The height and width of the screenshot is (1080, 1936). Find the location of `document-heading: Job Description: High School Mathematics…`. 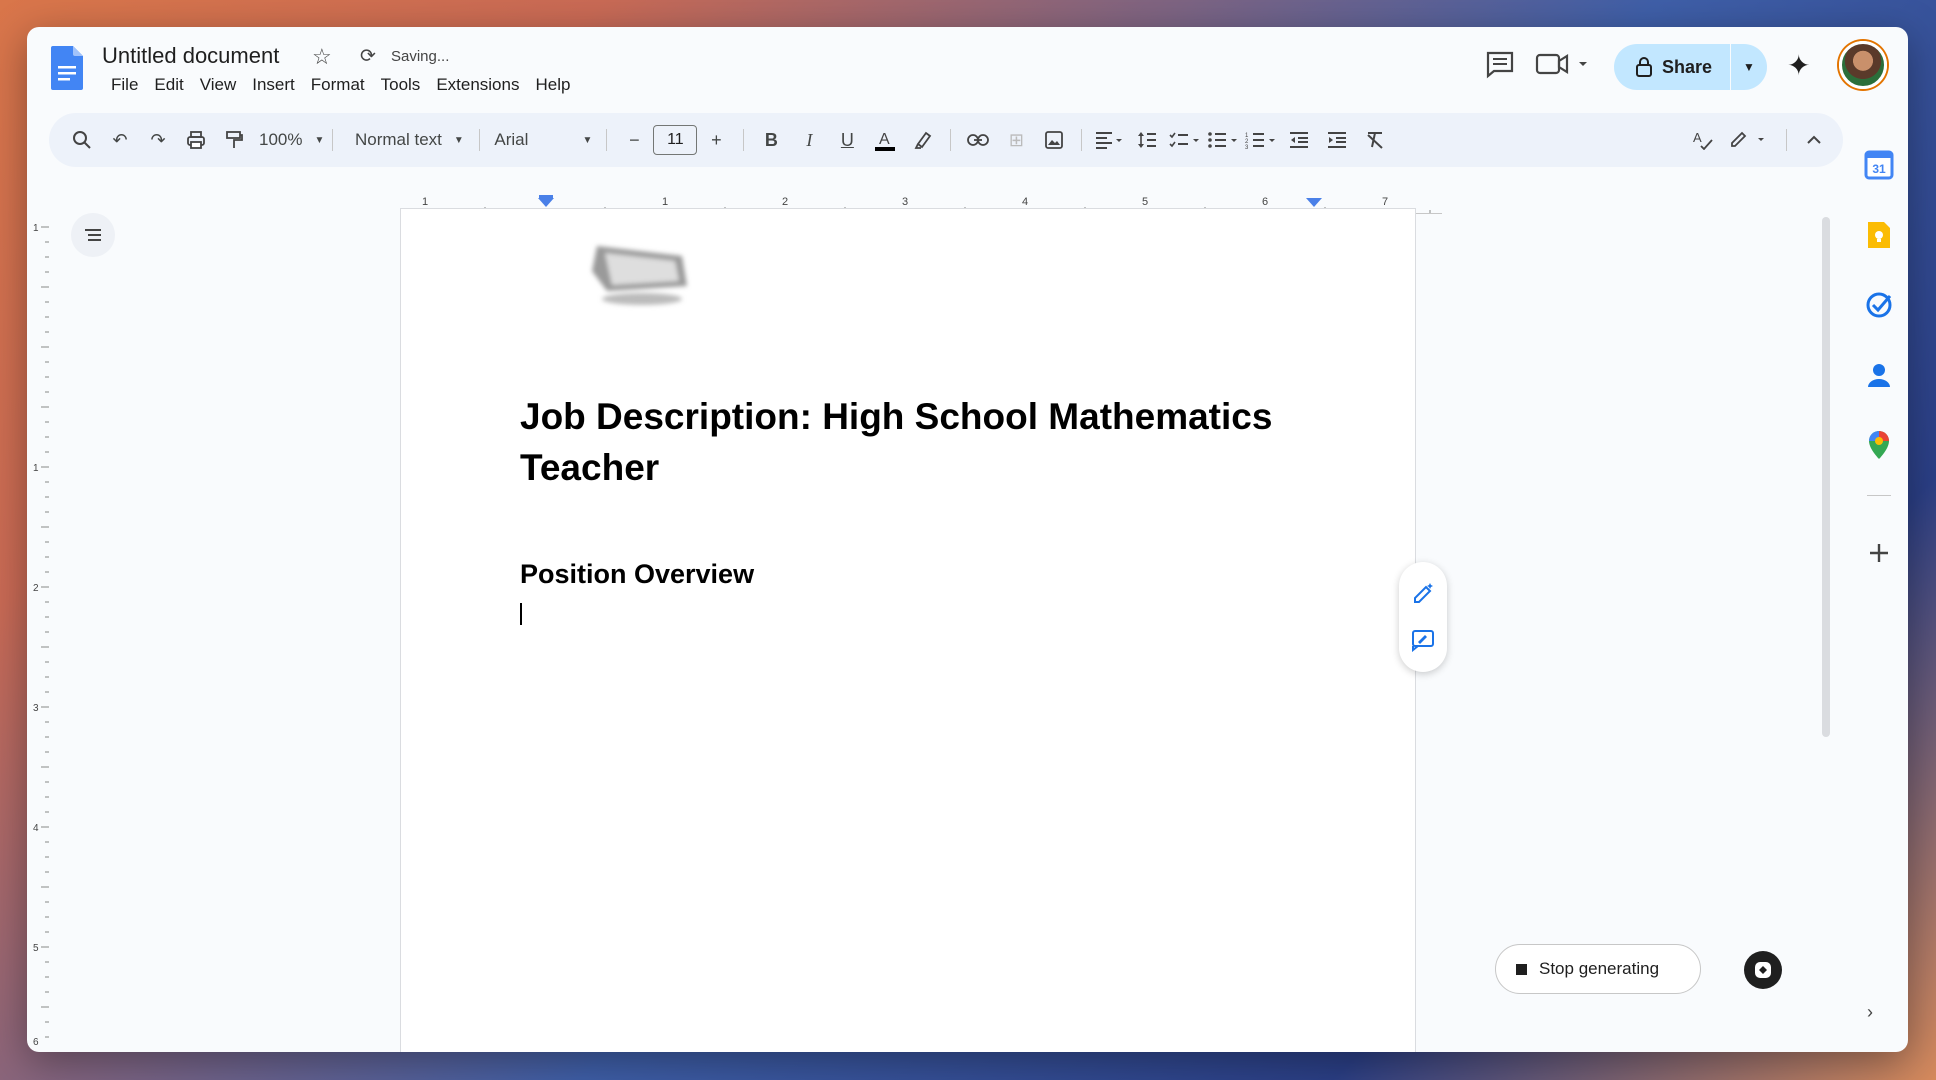

document-heading: Job Description: High School Mathematics… is located at coordinates (930, 442).